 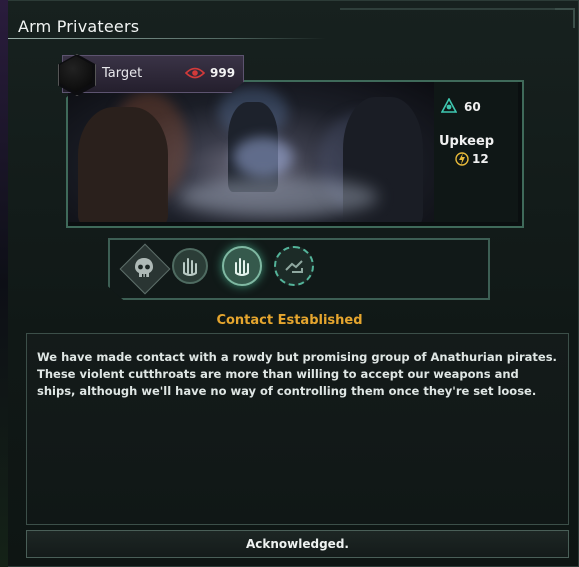 What do you see at coordinates (167, 38) in the screenshot?
I see `title-underline` at bounding box center [167, 38].